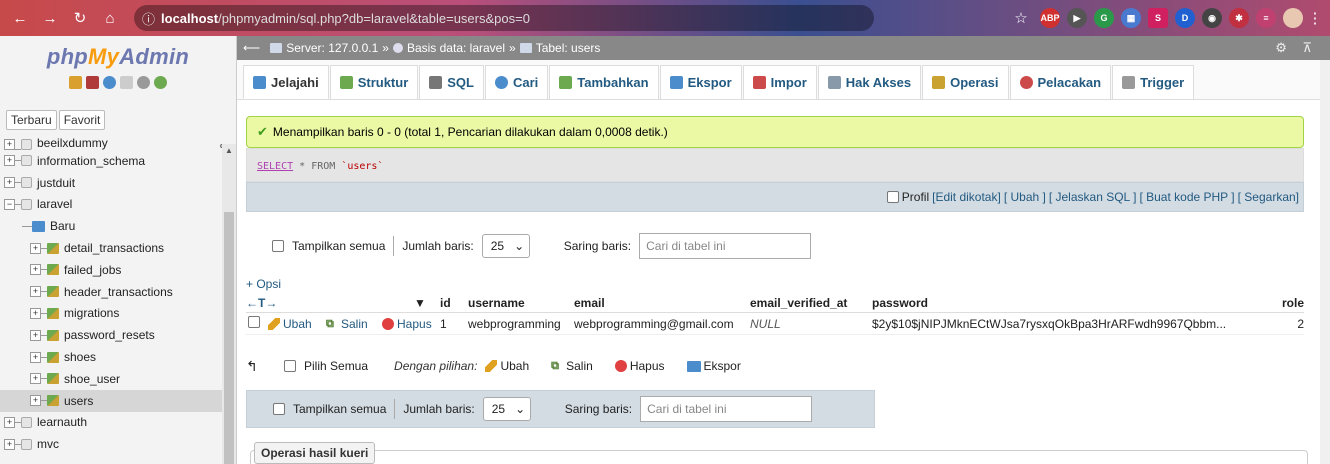 This screenshot has height=464, width=1330. Describe the element at coordinates (775, 165) in the screenshot. I see `sql-query-box: SELECT * FROM `users`` at that location.